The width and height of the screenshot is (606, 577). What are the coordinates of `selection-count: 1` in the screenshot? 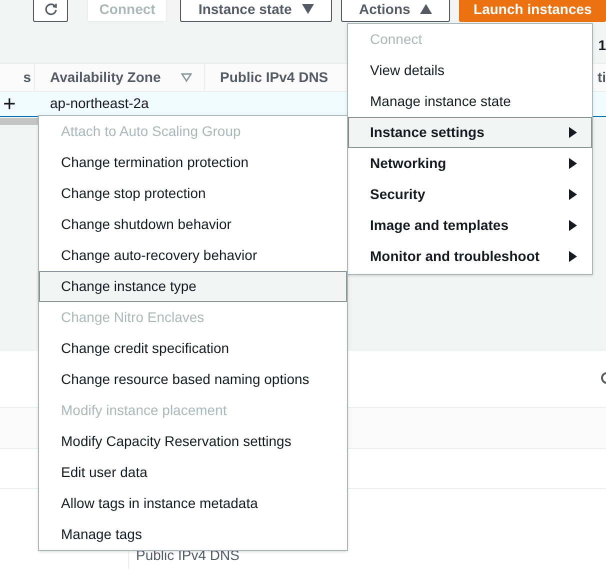 It's located at (602, 45).